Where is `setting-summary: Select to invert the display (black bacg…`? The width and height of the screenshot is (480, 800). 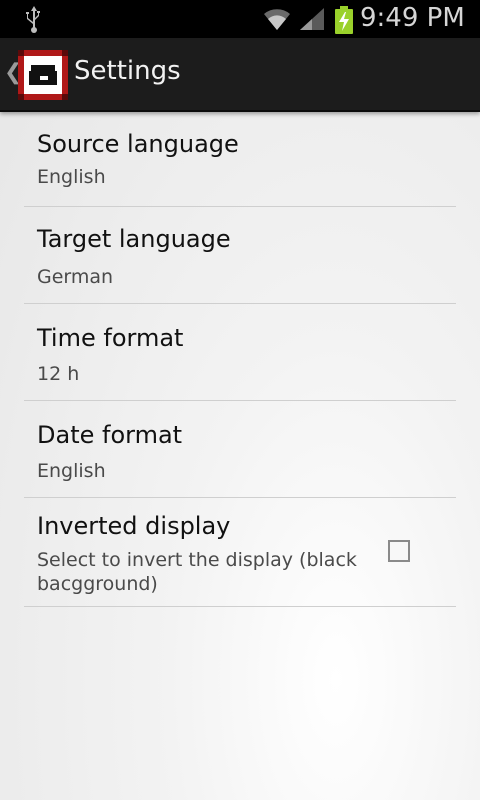
setting-summary: Select to invert the display (black bacg… is located at coordinates (197, 572).